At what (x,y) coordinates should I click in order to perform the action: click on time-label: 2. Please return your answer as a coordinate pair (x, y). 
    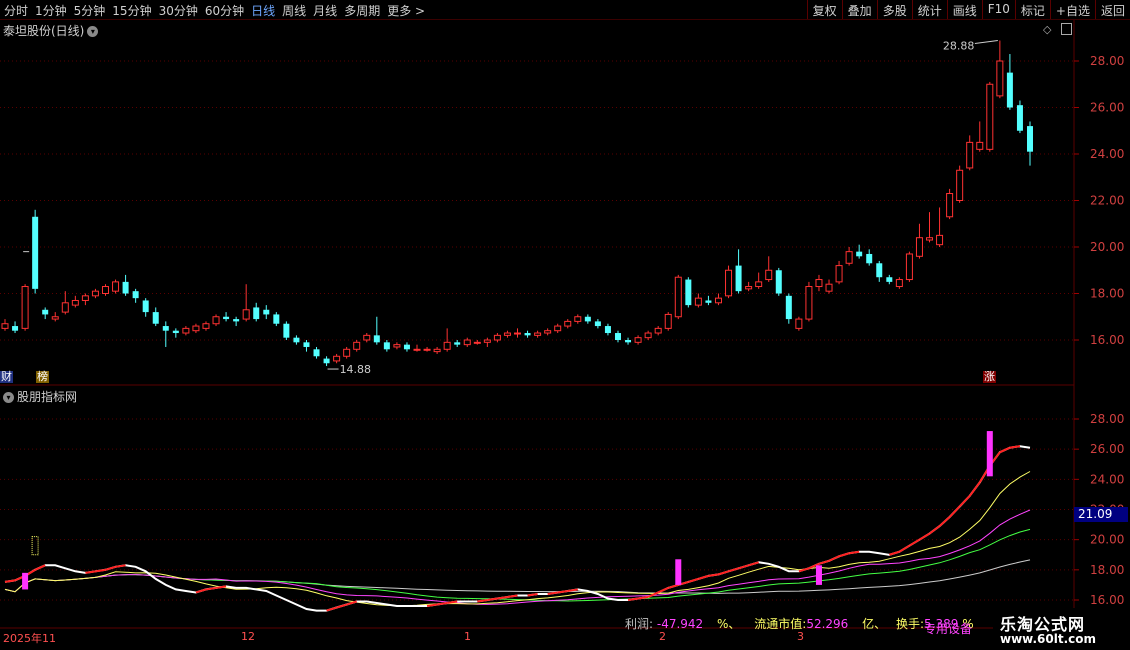
    Looking at the image, I should click on (662, 636).